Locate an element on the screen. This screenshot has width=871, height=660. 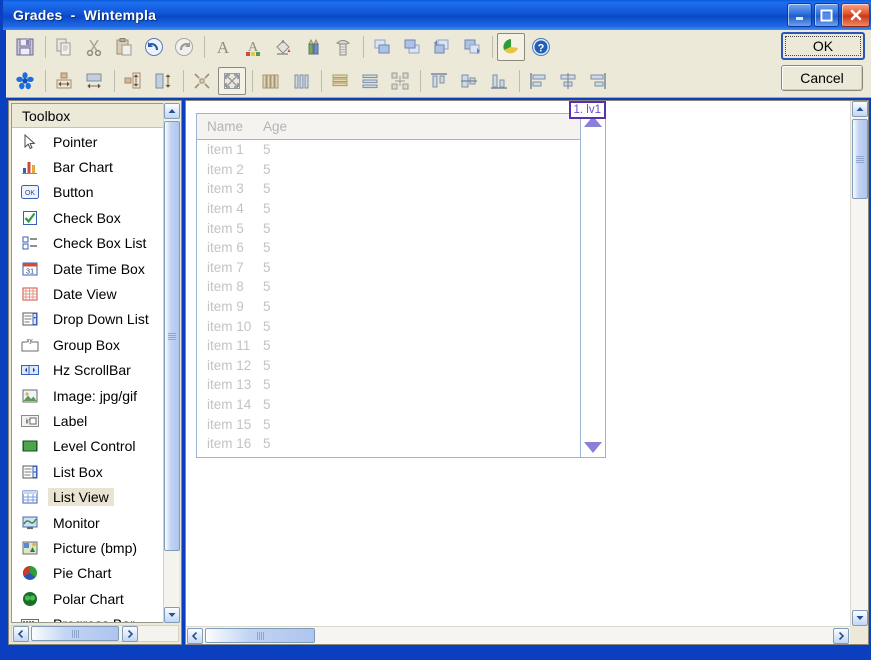
canvas-scroll-thumb is located at coordinates (860, 159).